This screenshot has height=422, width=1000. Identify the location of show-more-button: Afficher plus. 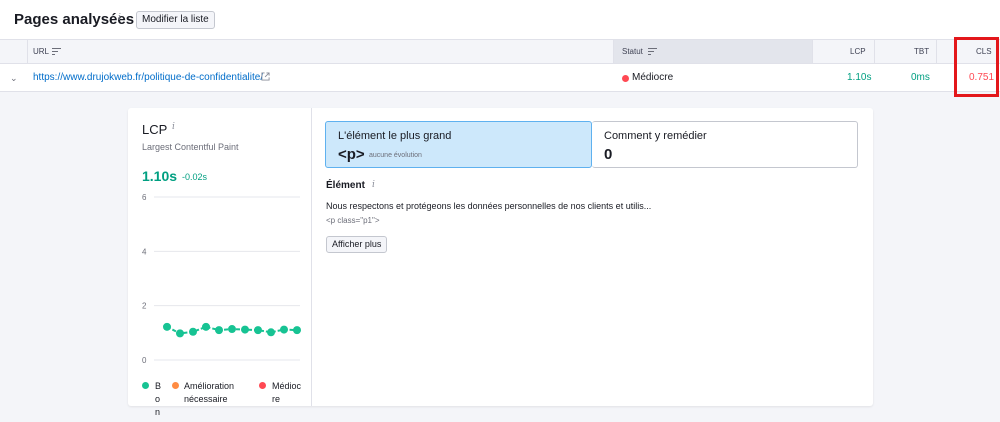
(357, 244).